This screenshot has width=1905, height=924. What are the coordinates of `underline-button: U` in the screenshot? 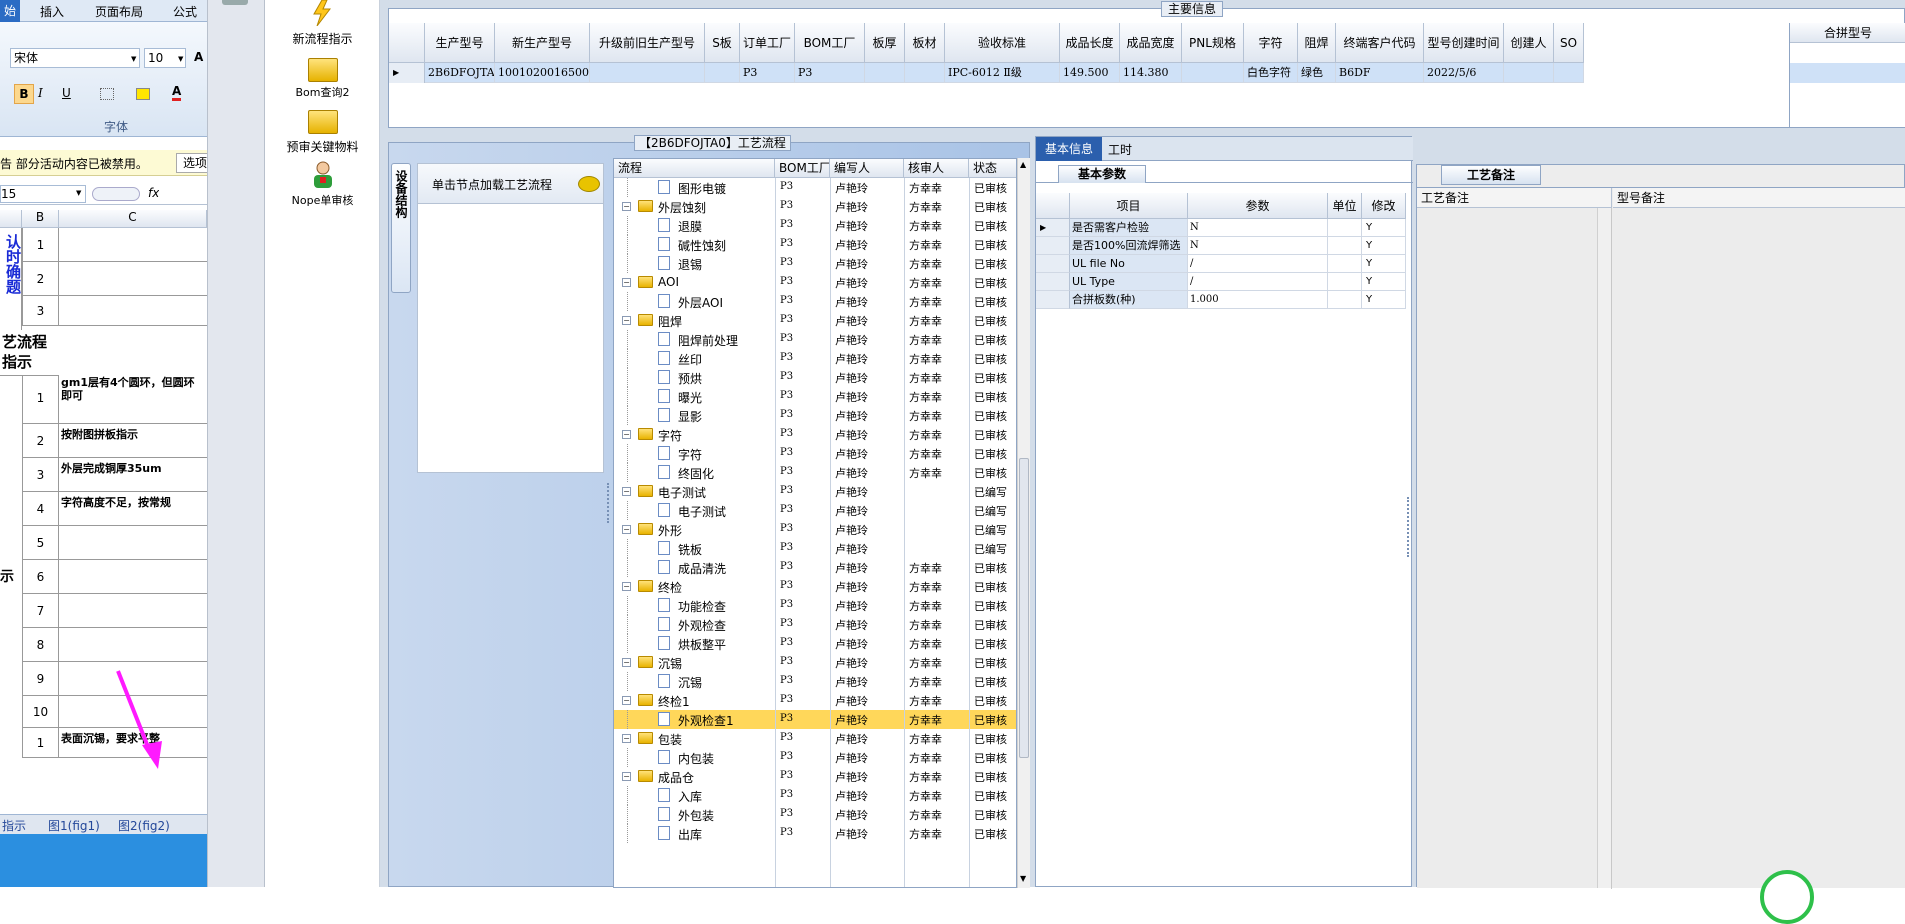 It's located at (66, 93).